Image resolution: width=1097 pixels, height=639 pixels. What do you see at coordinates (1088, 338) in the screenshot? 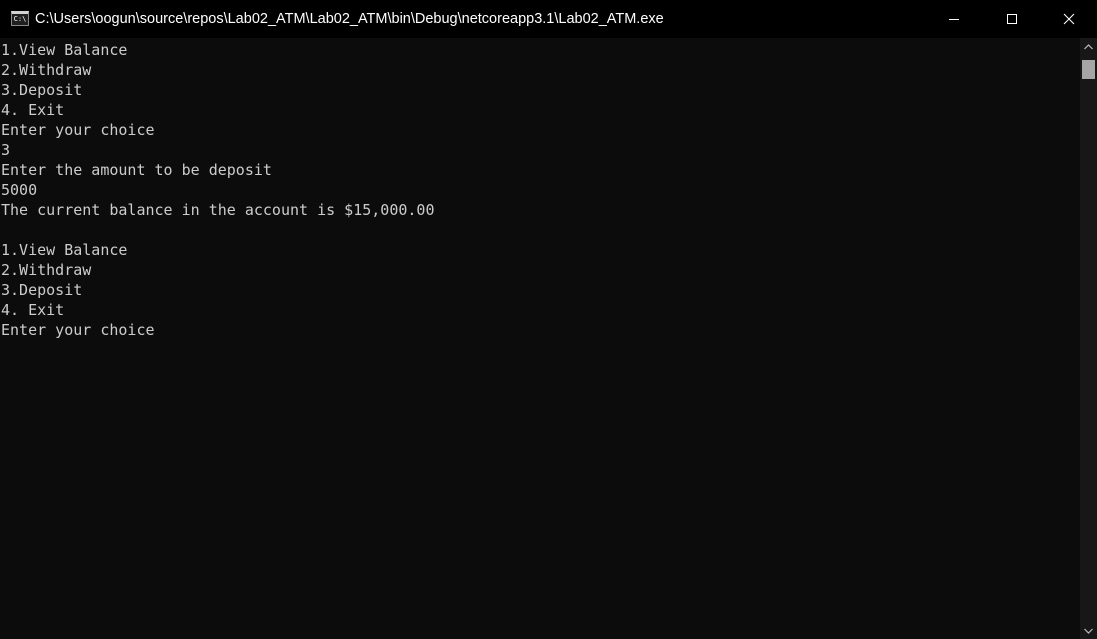
I see `vertical-scrollbar` at bounding box center [1088, 338].